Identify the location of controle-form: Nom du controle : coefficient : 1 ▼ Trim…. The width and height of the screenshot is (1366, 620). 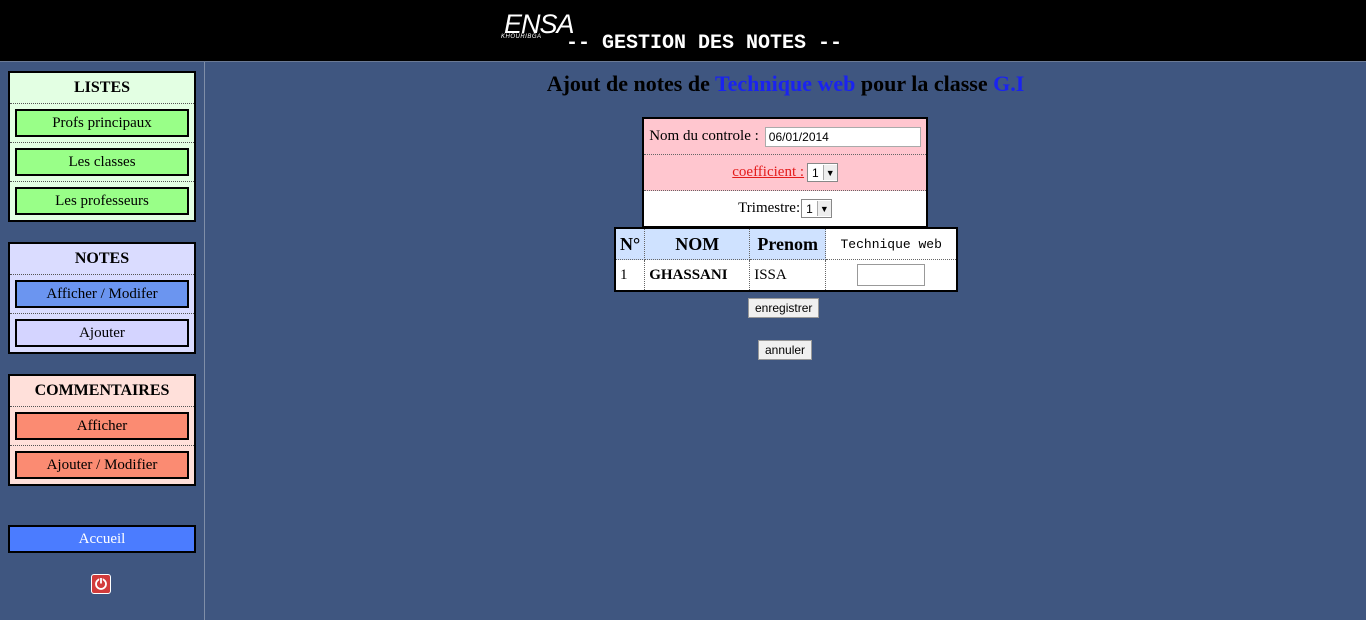
(785, 172).